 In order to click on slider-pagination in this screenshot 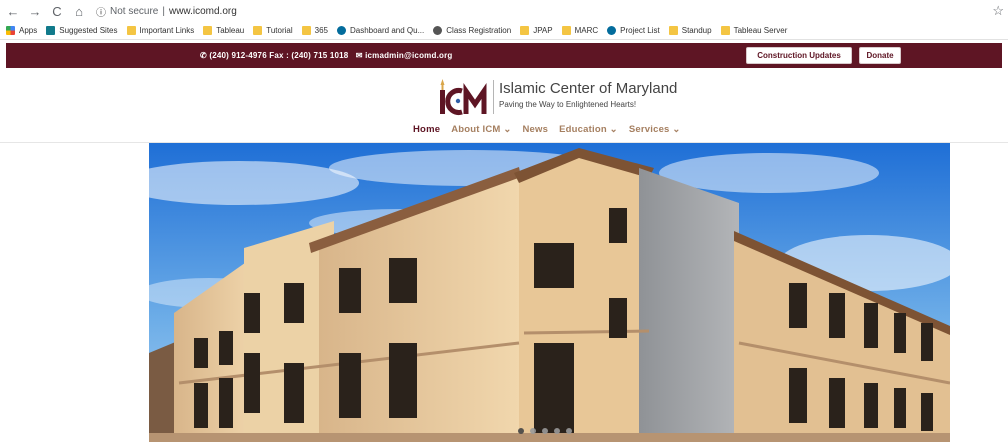, I will do `click(545, 431)`.